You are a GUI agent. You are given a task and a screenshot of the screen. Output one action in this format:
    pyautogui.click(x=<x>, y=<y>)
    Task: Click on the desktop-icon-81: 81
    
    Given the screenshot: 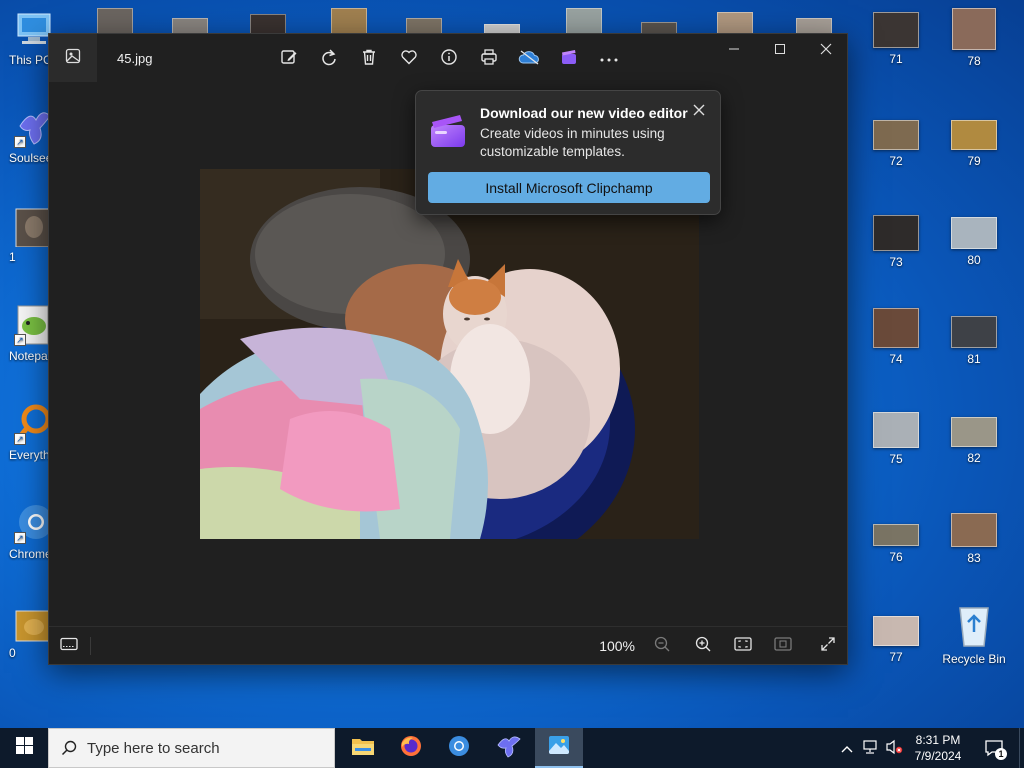 What is the action you would take?
    pyautogui.click(x=974, y=341)
    